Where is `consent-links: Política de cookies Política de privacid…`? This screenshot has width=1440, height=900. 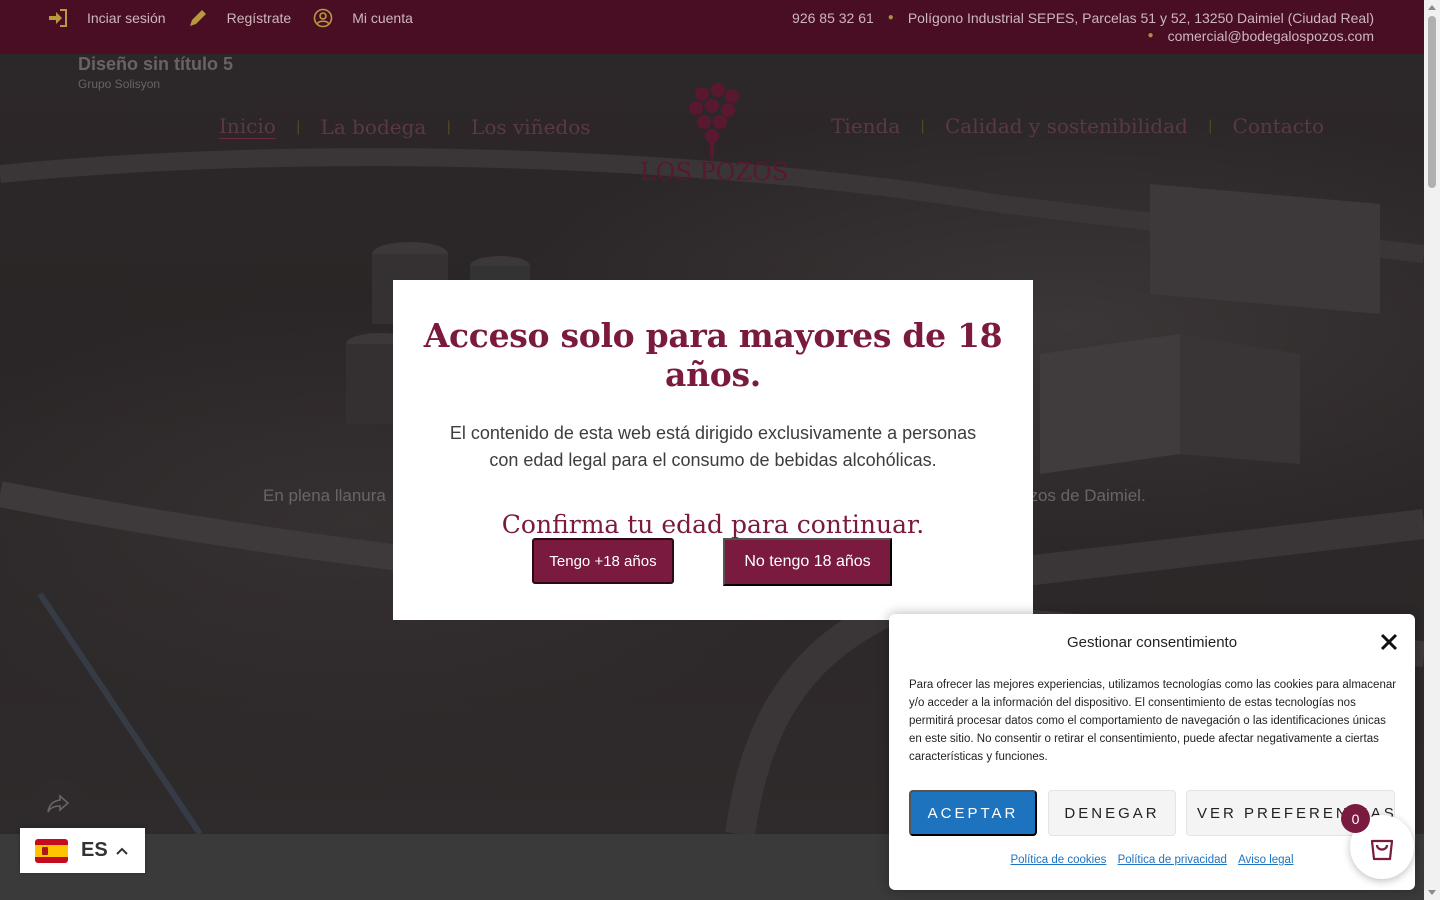 consent-links: Política de cookies Política de privacid… is located at coordinates (1152, 860).